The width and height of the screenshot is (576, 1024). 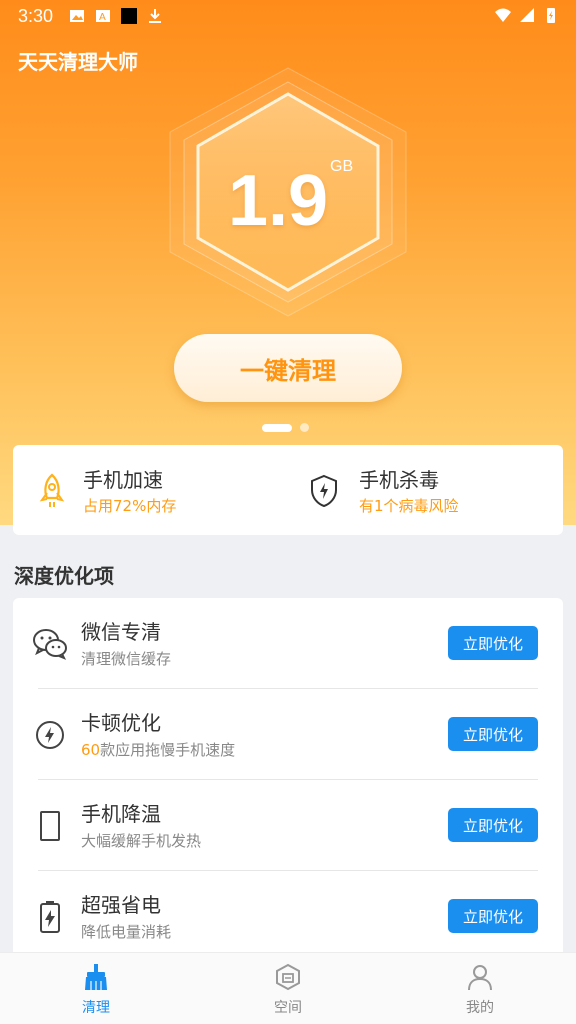 I want to click on item-subtitle-text: 款应用拖慢手机速度, so click(x=168, y=750).